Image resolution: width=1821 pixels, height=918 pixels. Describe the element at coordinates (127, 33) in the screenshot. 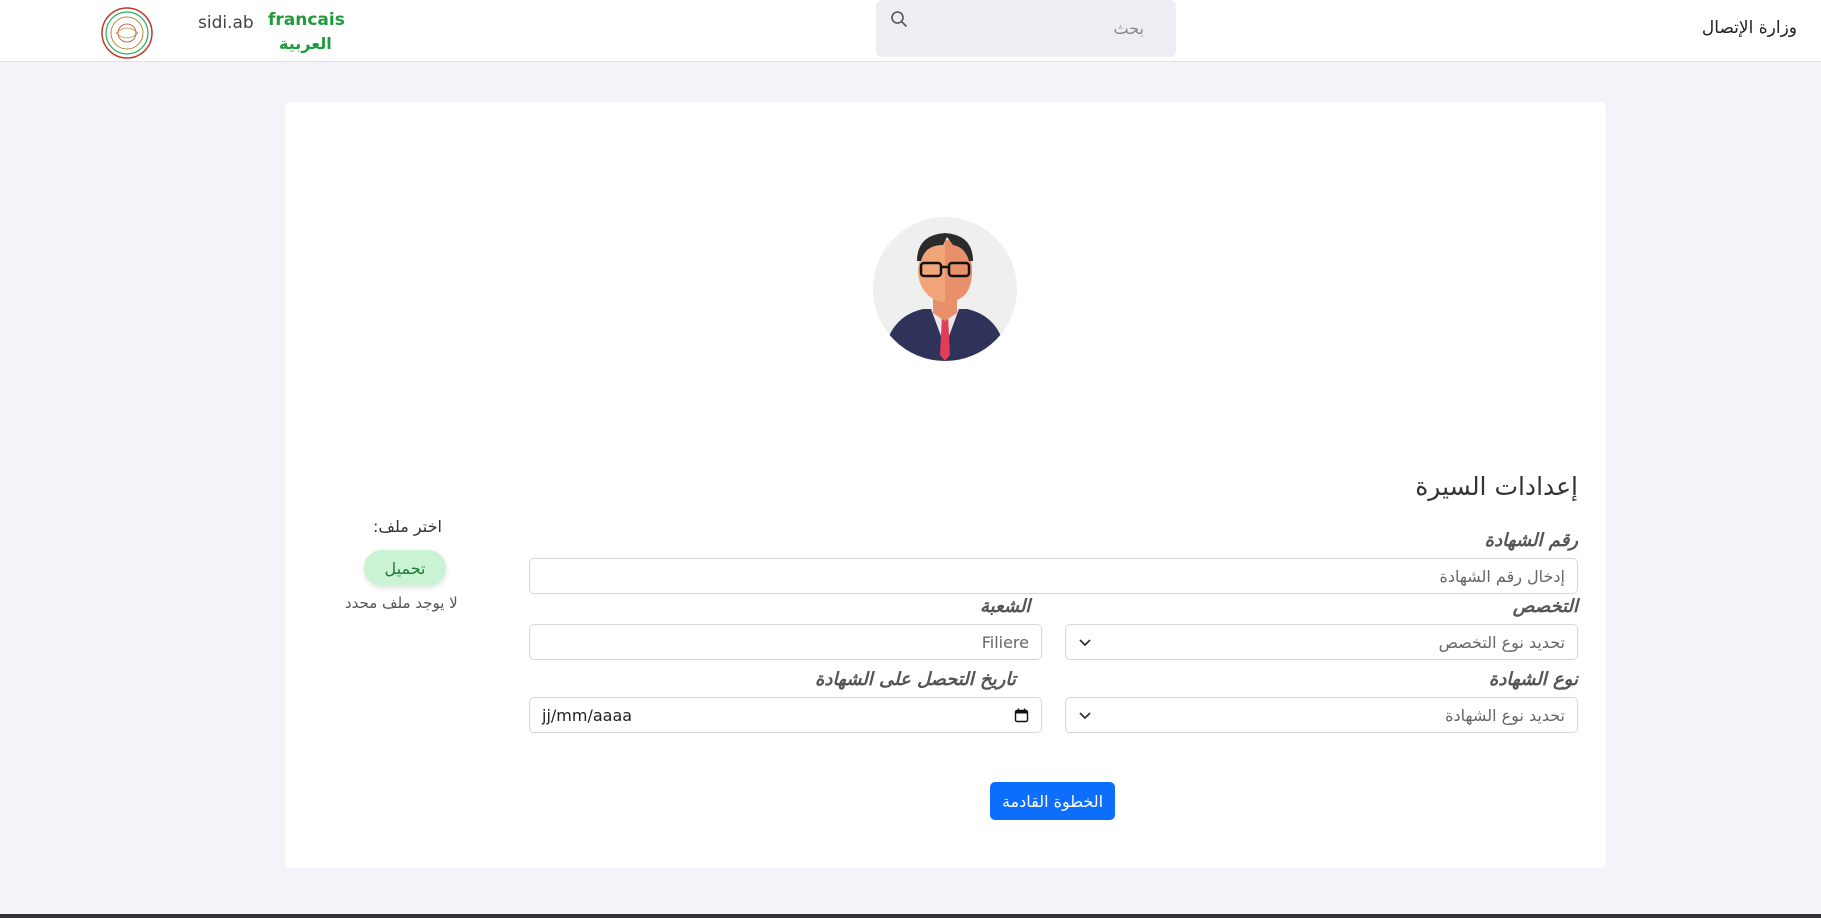

I see `ministry-logo` at that location.